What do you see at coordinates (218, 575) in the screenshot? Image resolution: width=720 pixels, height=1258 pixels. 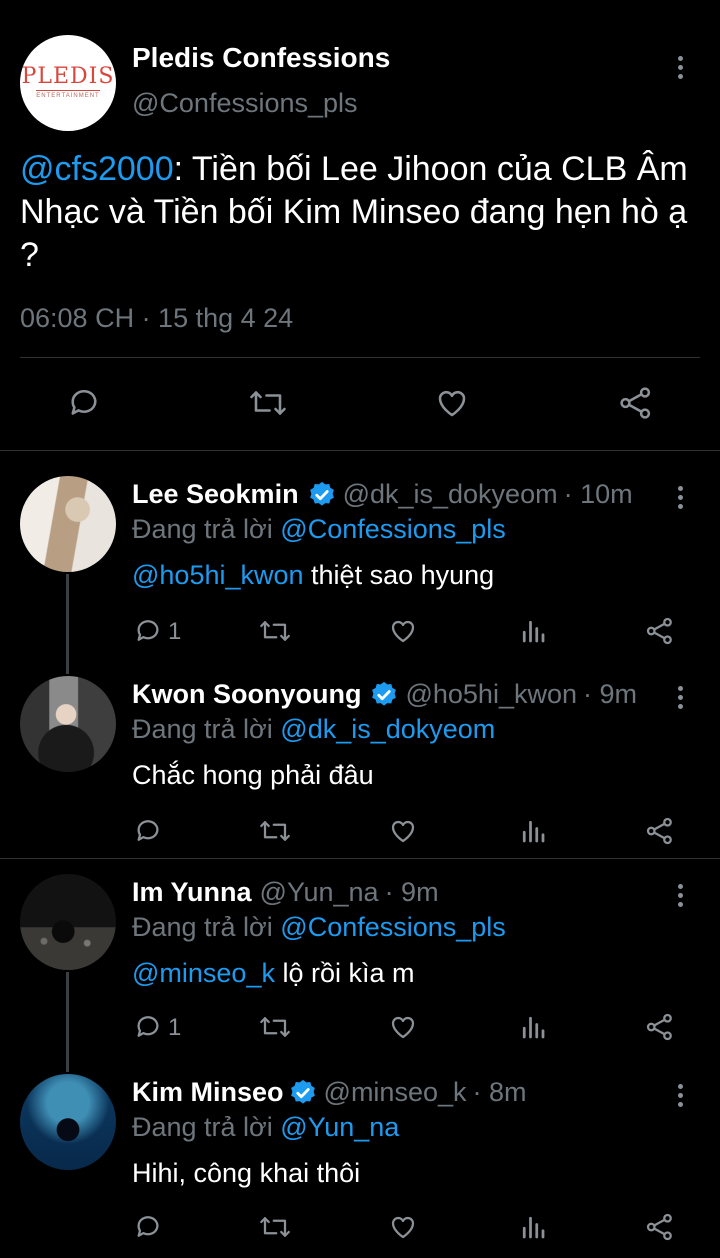 I see `reply-mention: @ho5hi_kwon` at bounding box center [218, 575].